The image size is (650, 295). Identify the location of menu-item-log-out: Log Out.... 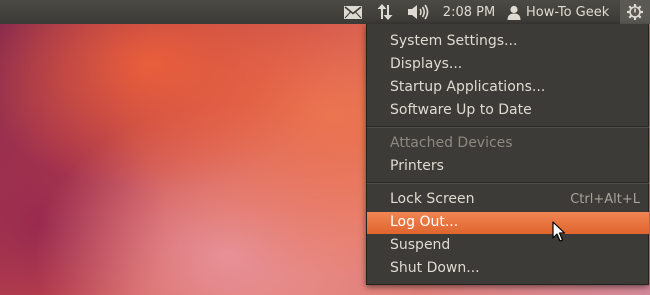
(508, 223).